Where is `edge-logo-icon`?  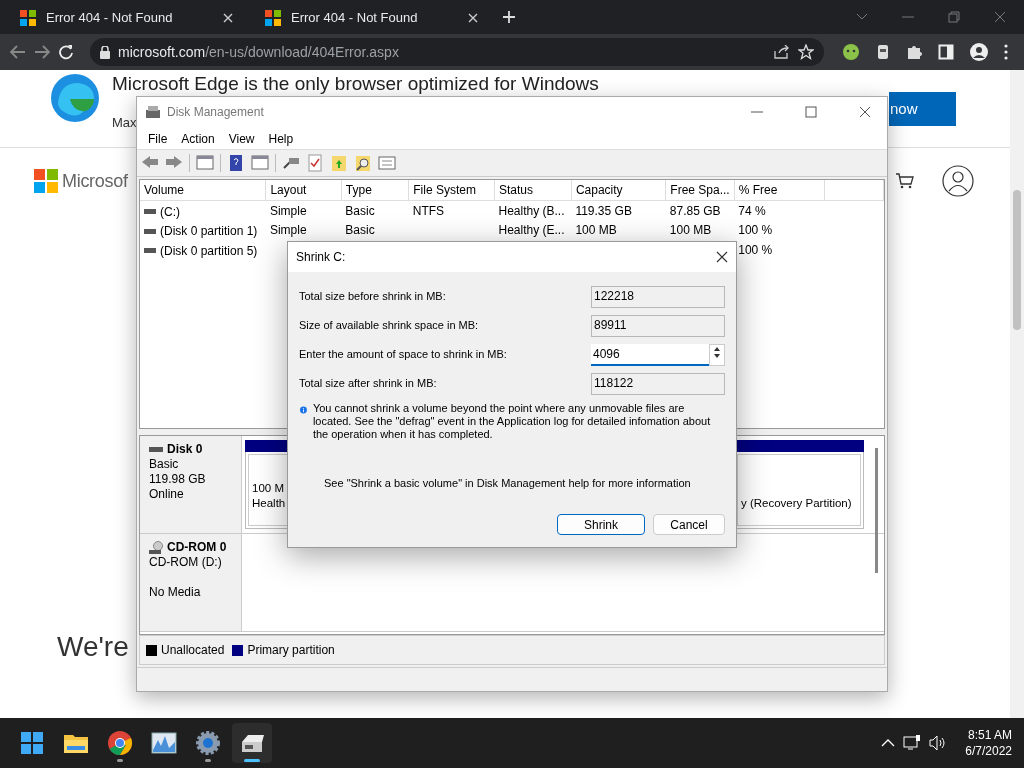
edge-logo-icon is located at coordinates (75, 98).